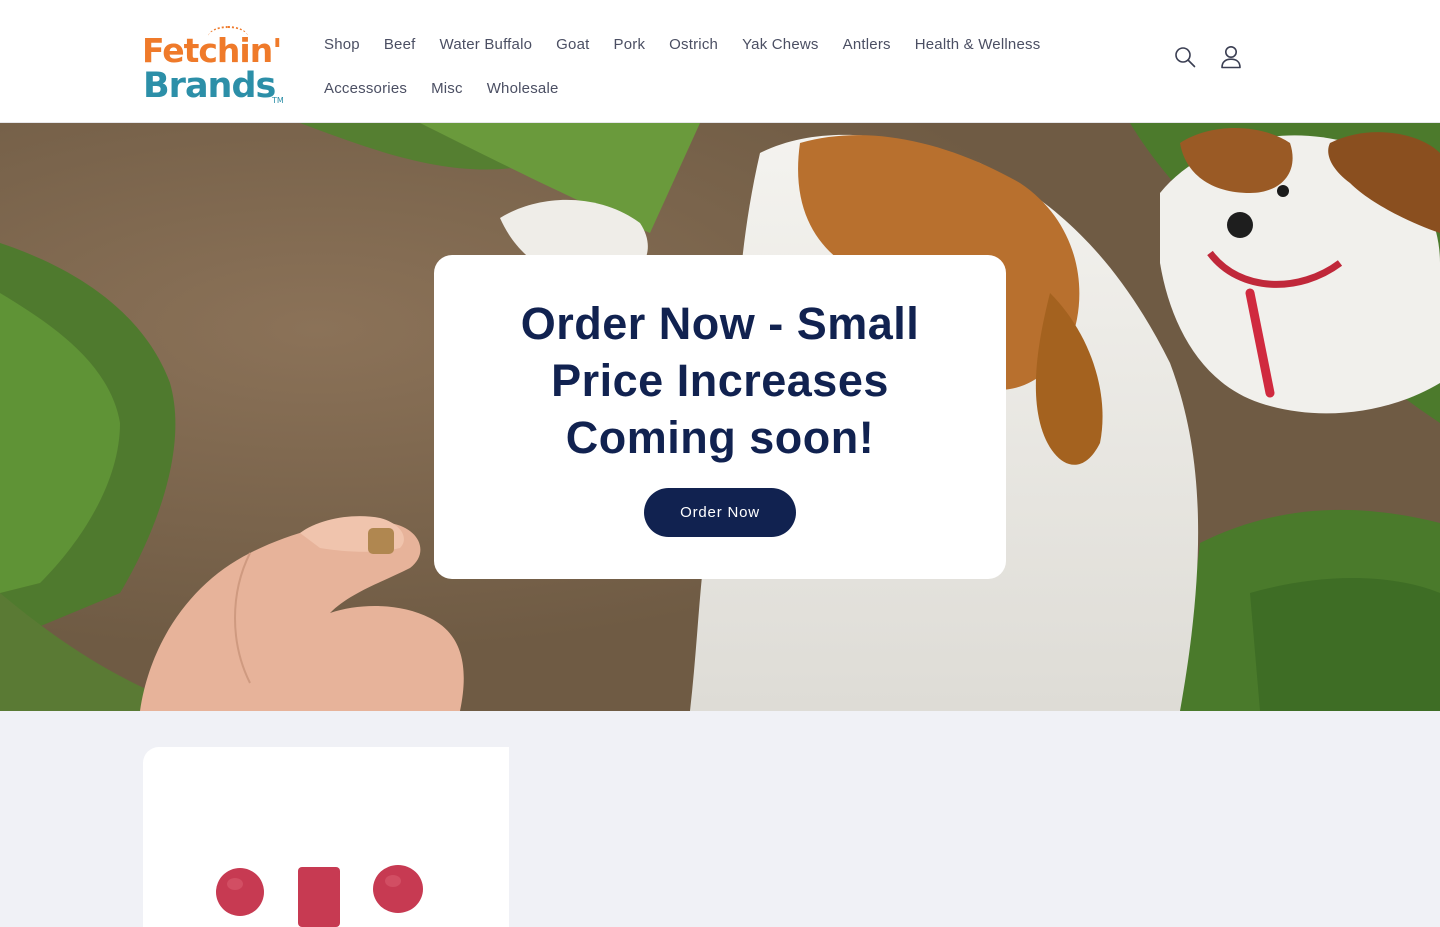 The height and width of the screenshot is (927, 1440). I want to click on logo-trademark: TM, so click(278, 100).